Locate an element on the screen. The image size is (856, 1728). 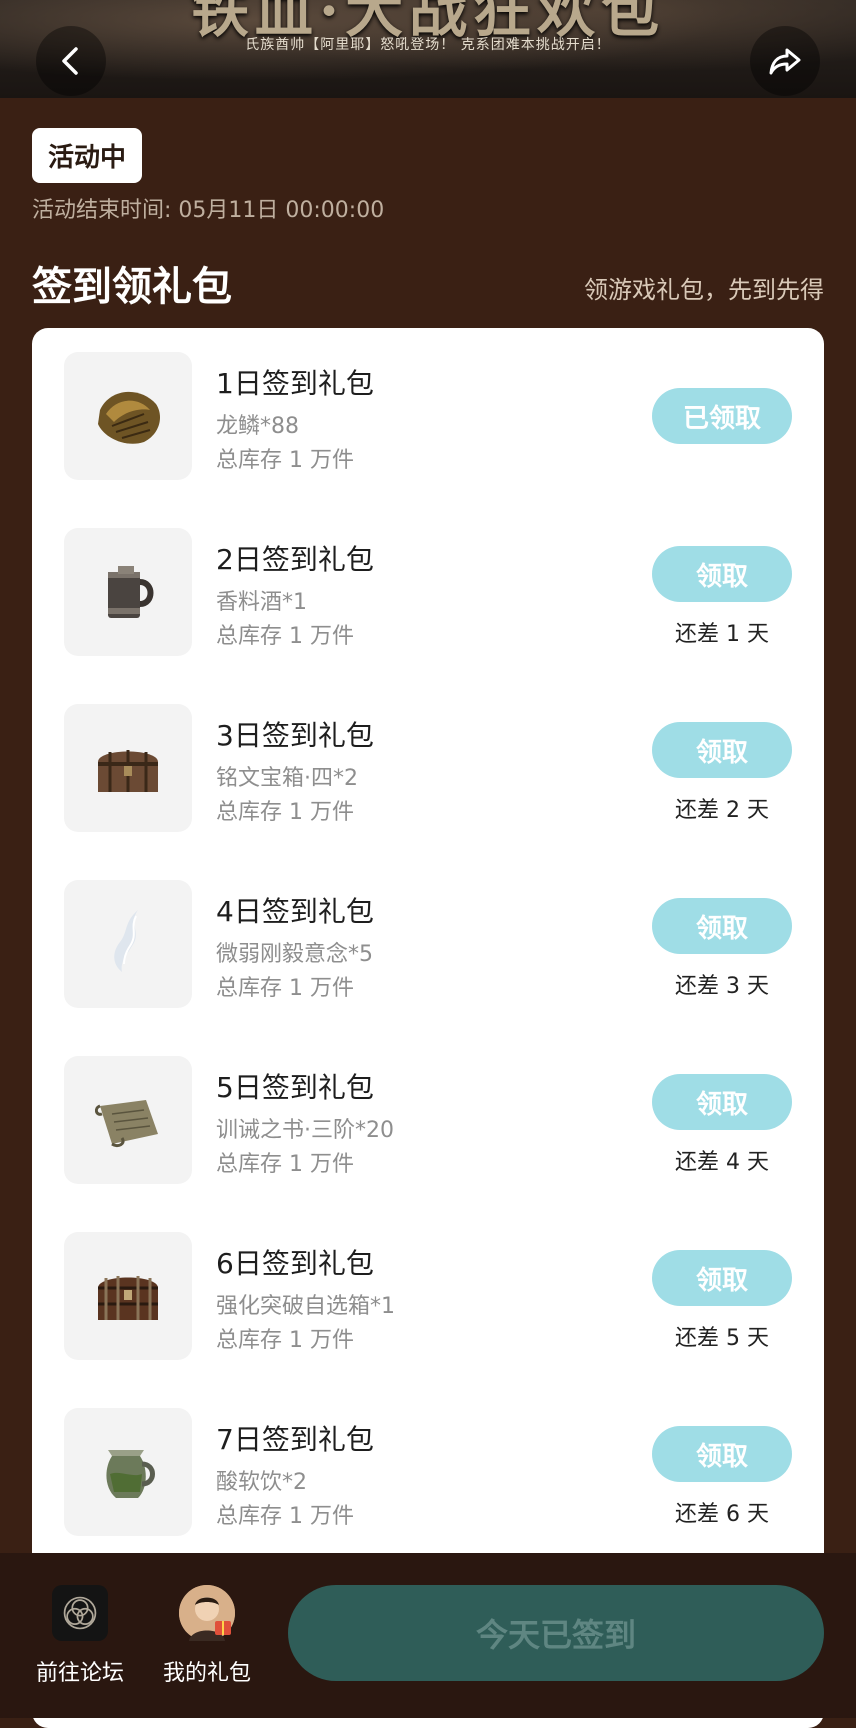
bottom-bar: 前往论坛 我的礼包 今天已签到 is located at coordinates (428, 1635).